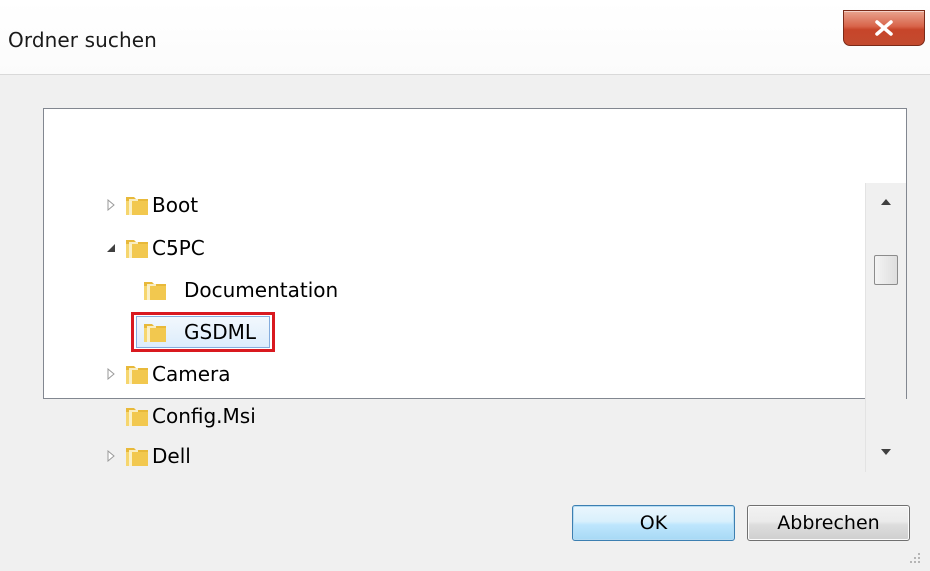 The height and width of the screenshot is (571, 930). Describe the element at coordinates (191, 374) in the screenshot. I see `tree-item-label: Camera` at that location.